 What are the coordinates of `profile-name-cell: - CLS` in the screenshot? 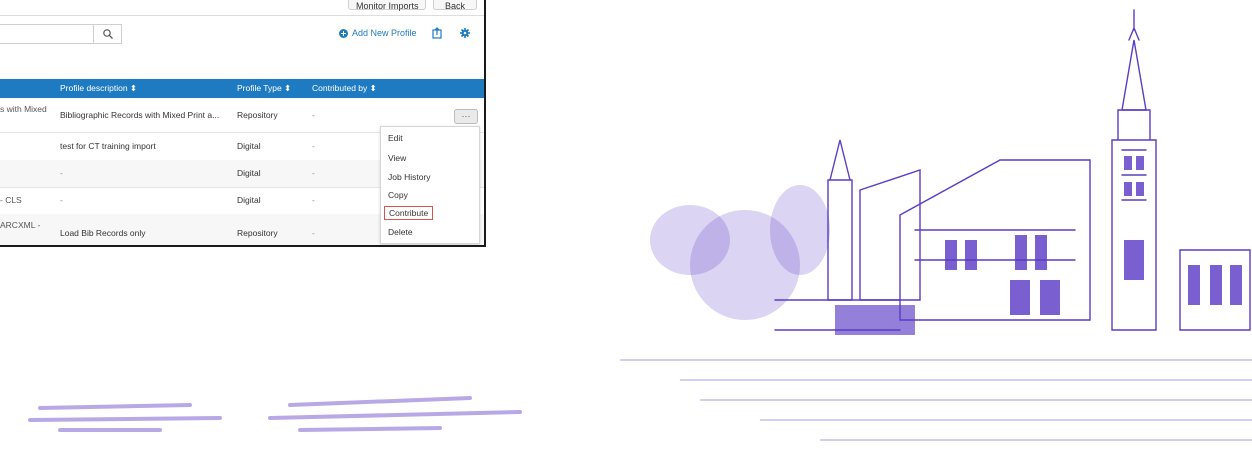 It's located at (11, 200).